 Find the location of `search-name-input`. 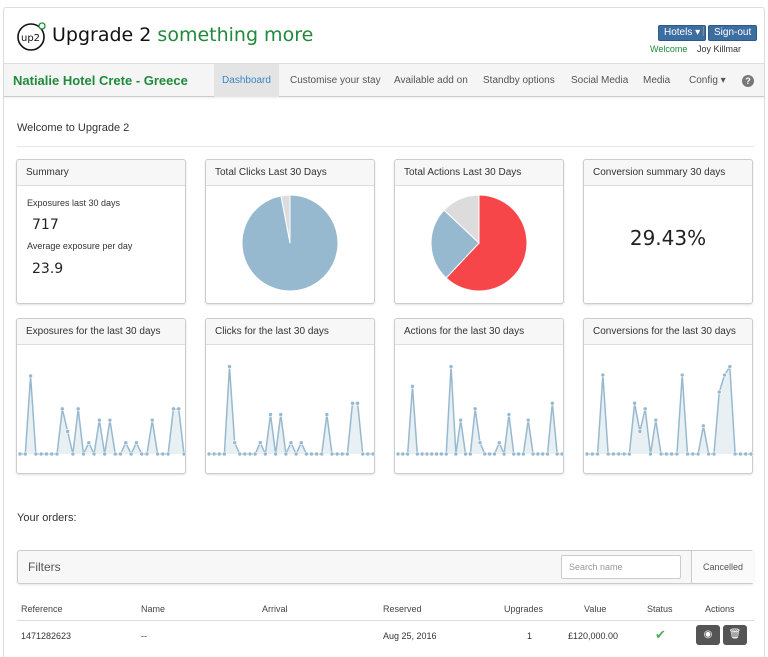

search-name-input is located at coordinates (621, 567).